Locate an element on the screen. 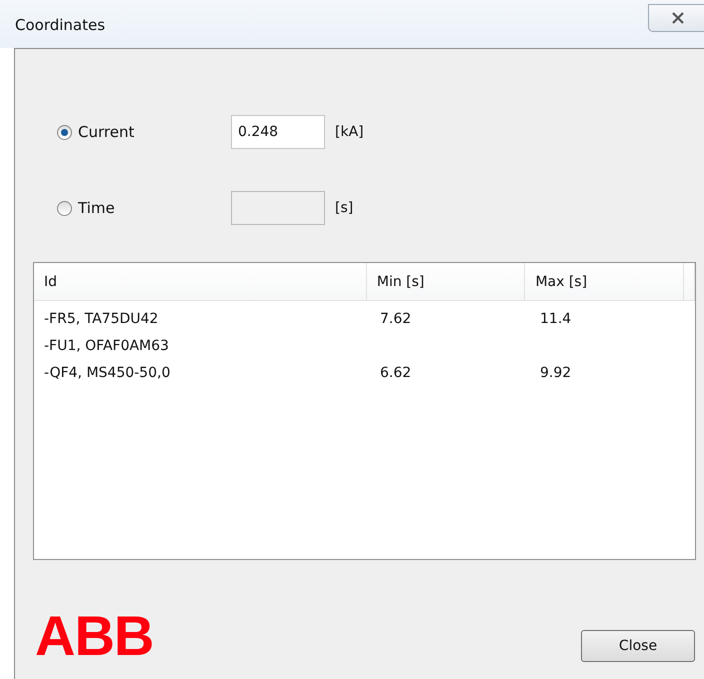  close-icon is located at coordinates (678, 18).